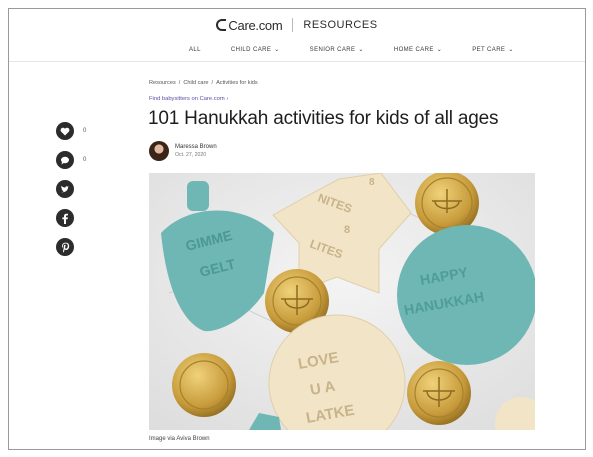 Image resolution: width=593 pixels, height=457 pixels. Describe the element at coordinates (65, 189) in the screenshot. I see `twitter-icon` at that location.